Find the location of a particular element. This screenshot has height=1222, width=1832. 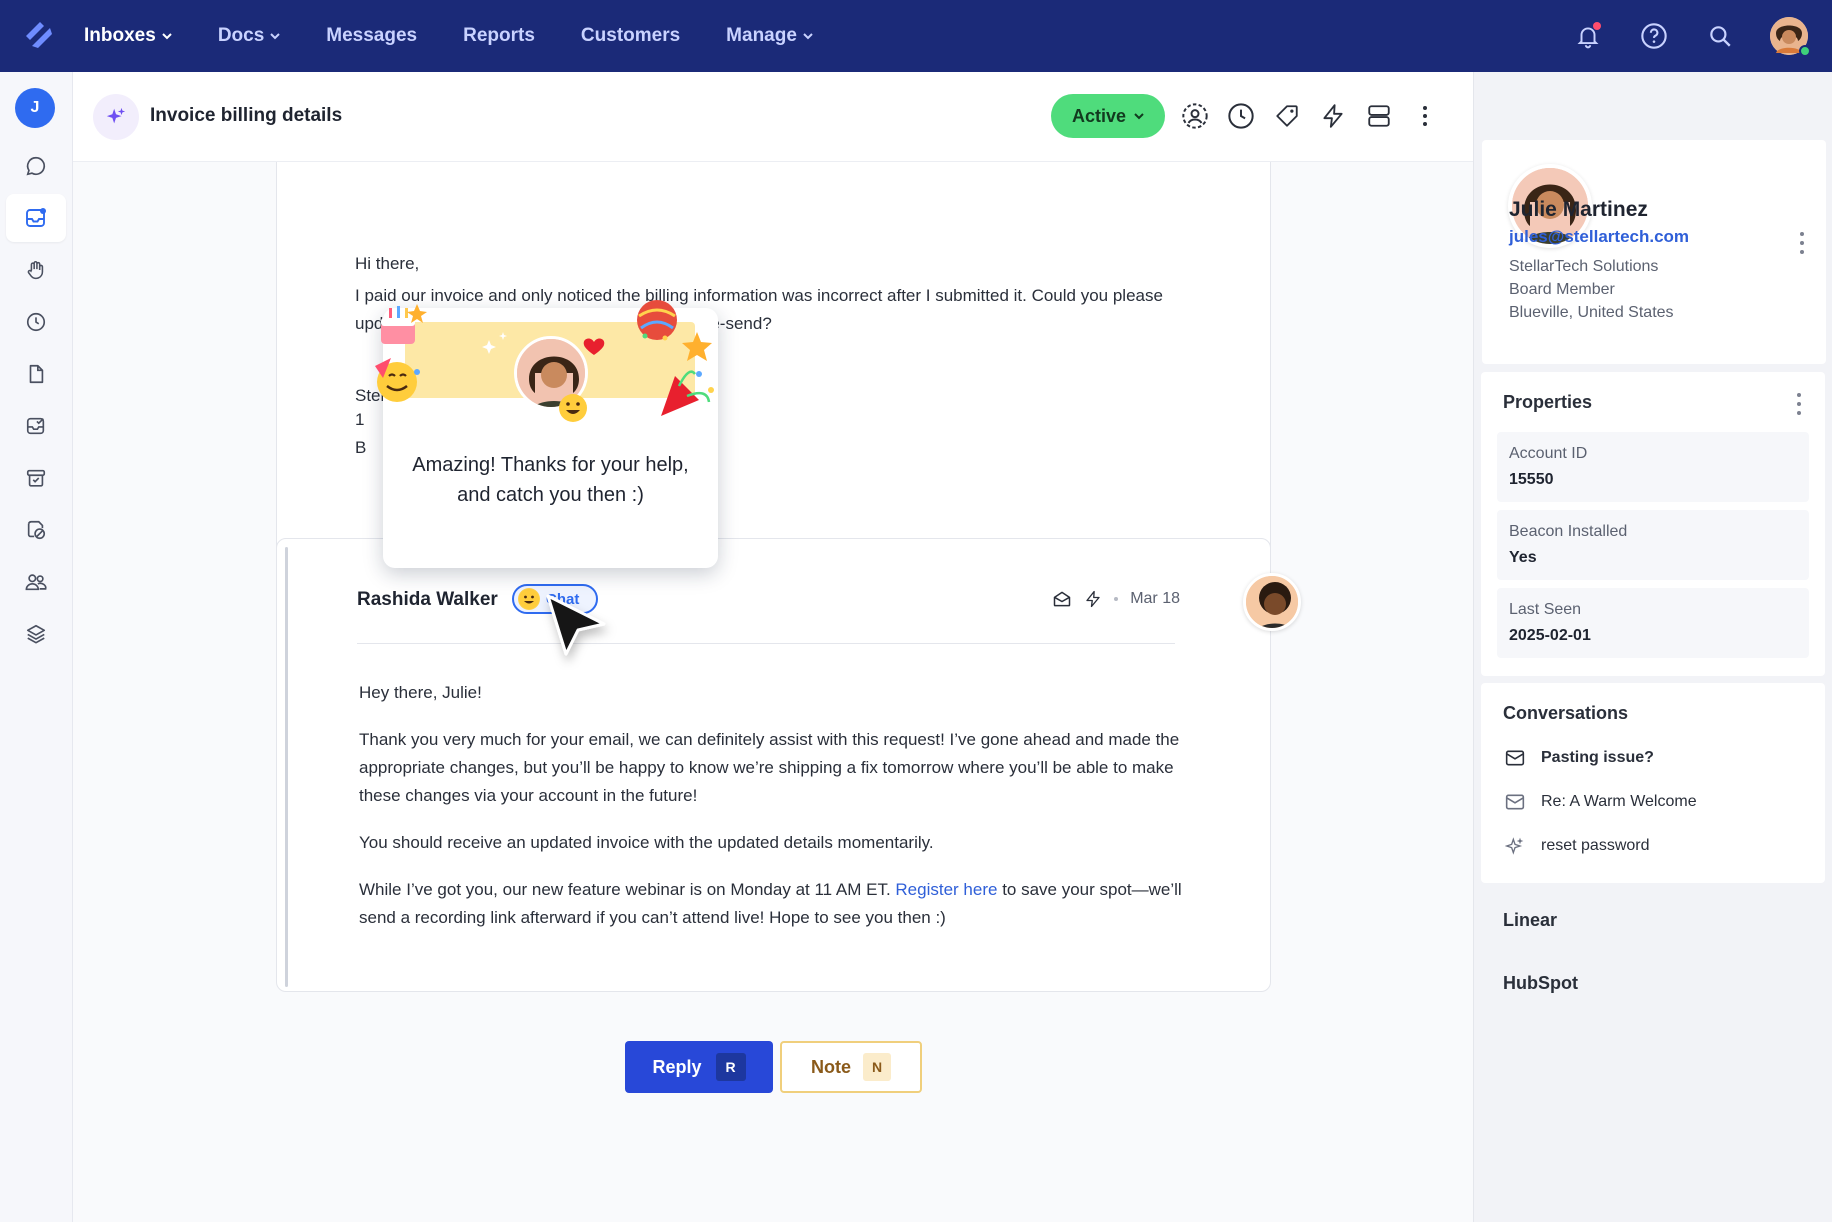

property-last-seen: Last Seen 2025-02-01 is located at coordinates (1653, 623).